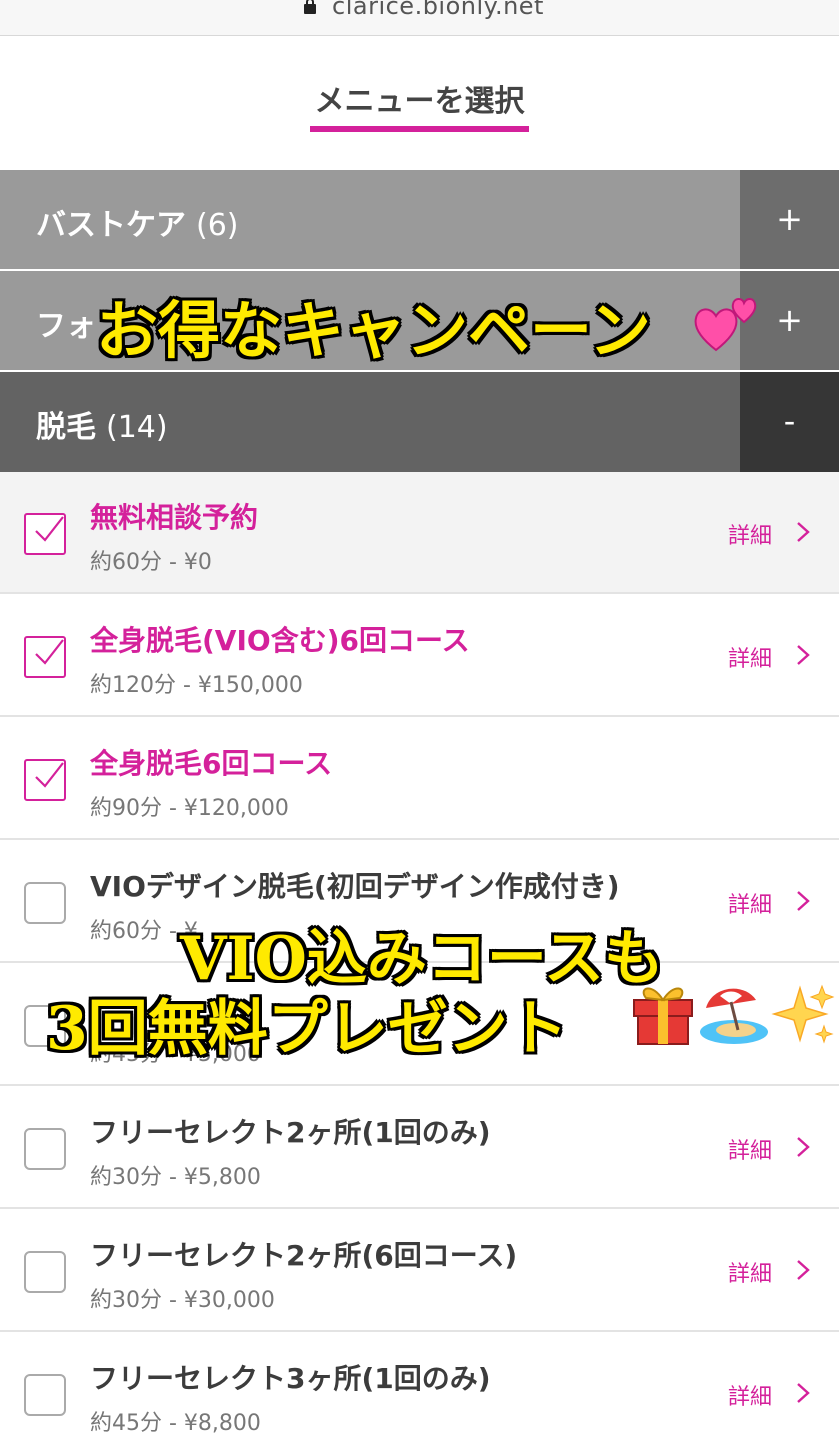 This screenshot has height=1440, width=839. I want to click on category-count: (14), so click(137, 427).